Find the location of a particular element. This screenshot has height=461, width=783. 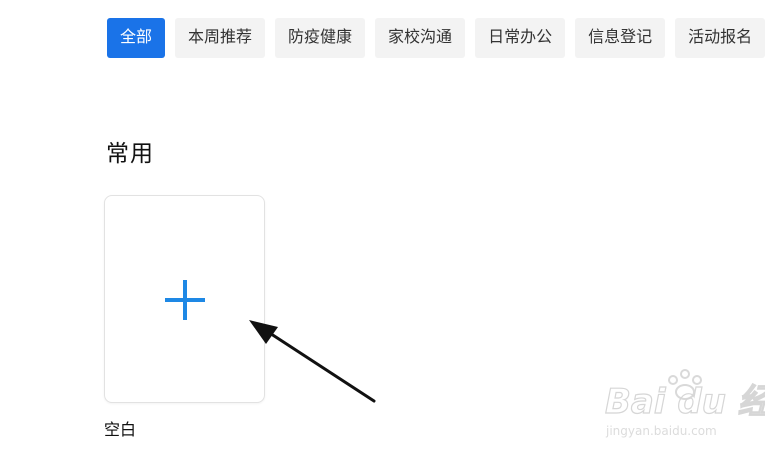

blank-template-card is located at coordinates (184, 299).